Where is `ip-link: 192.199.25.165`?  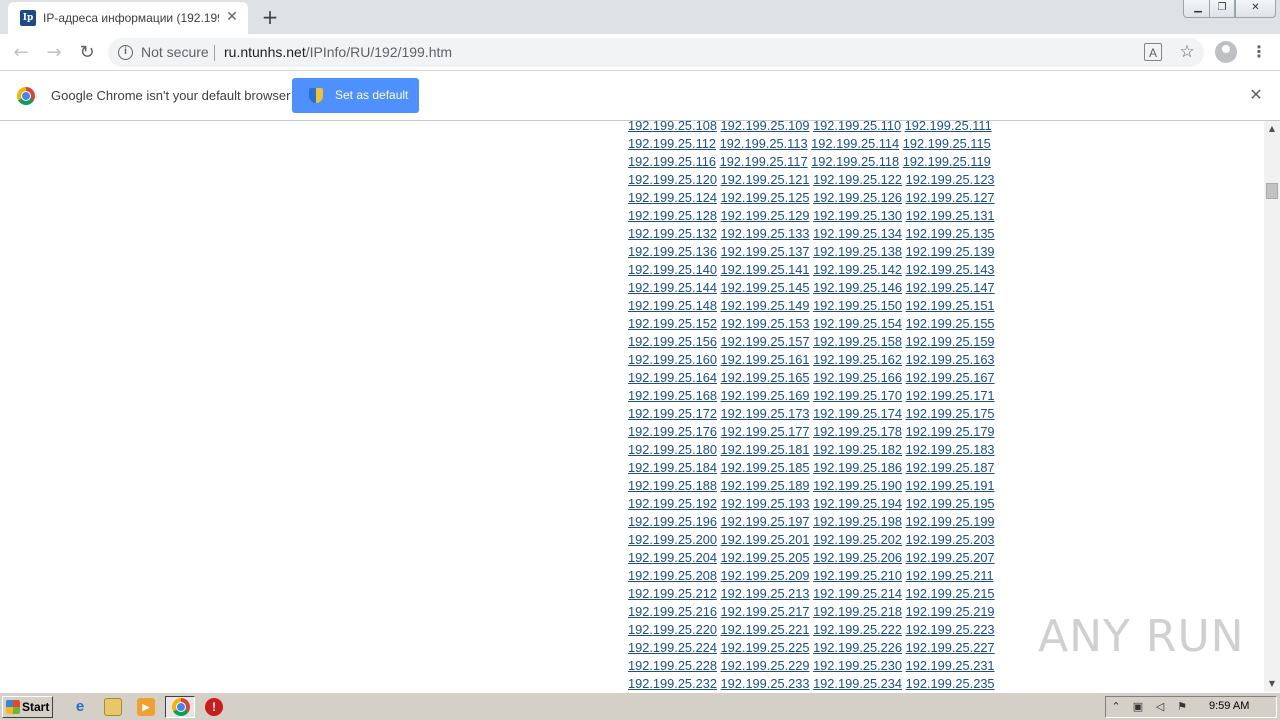
ip-link: 192.199.25.165 is located at coordinates (765, 377).